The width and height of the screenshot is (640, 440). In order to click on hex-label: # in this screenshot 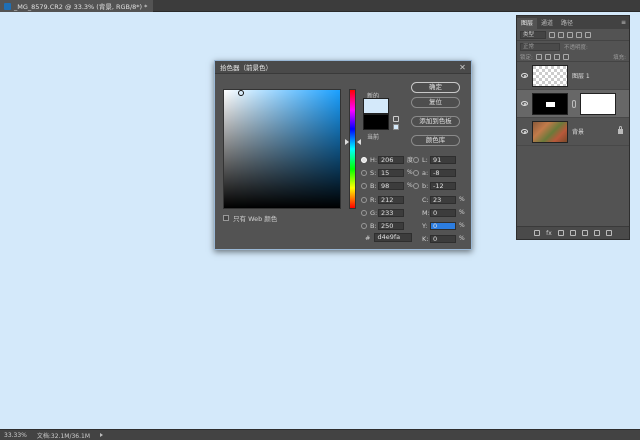, I will do `click(368, 237)`.